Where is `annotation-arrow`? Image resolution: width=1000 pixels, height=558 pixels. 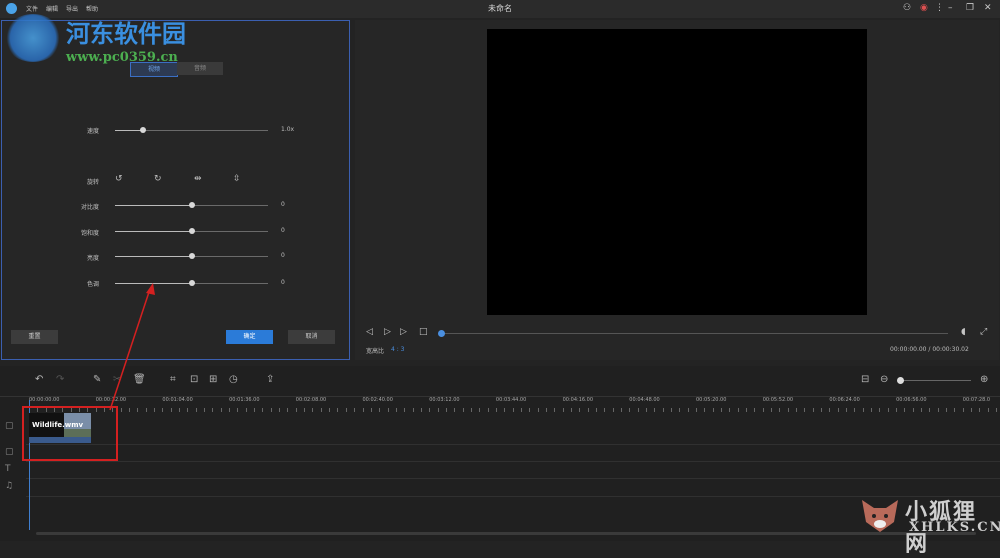
annotation-arrow is located at coordinates (132, 347).